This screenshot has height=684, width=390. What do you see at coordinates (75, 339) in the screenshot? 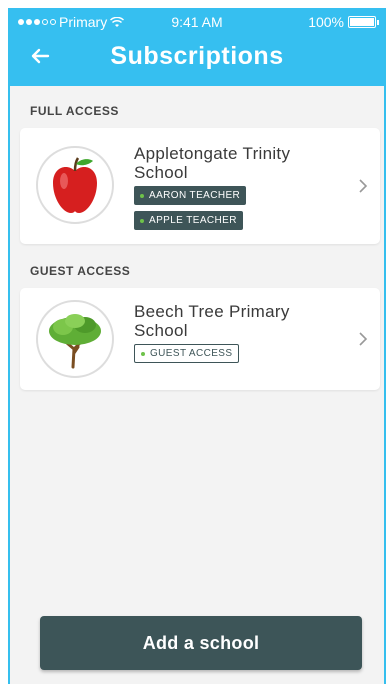
I see `tree-icon` at bounding box center [75, 339].